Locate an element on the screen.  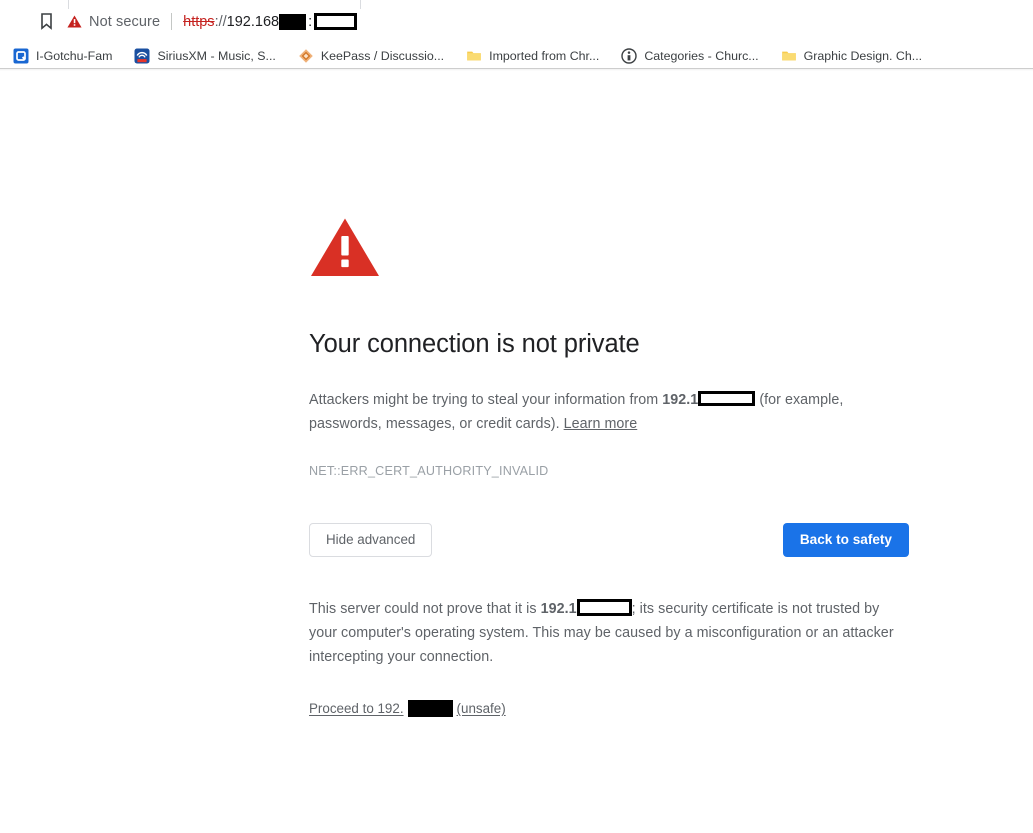
interstitial-button-row: Hide advanced Back to safety is located at coordinates (609, 540).